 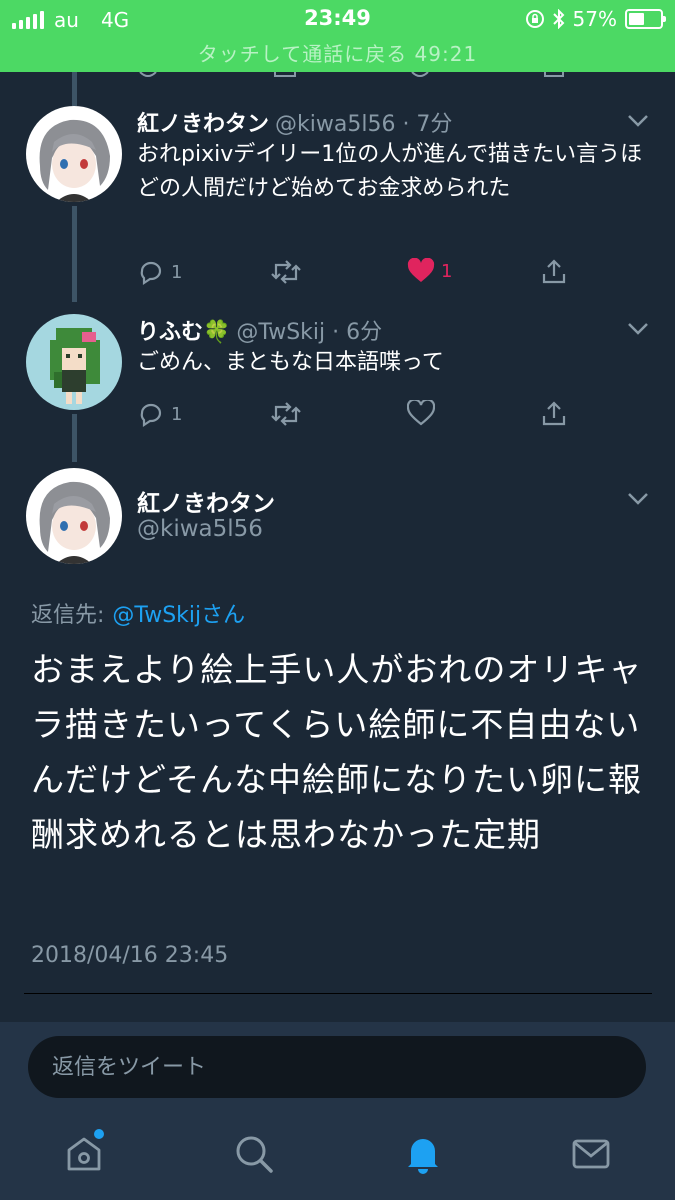 What do you see at coordinates (200, 529) in the screenshot?
I see `main-handle: @kiwa5l56` at bounding box center [200, 529].